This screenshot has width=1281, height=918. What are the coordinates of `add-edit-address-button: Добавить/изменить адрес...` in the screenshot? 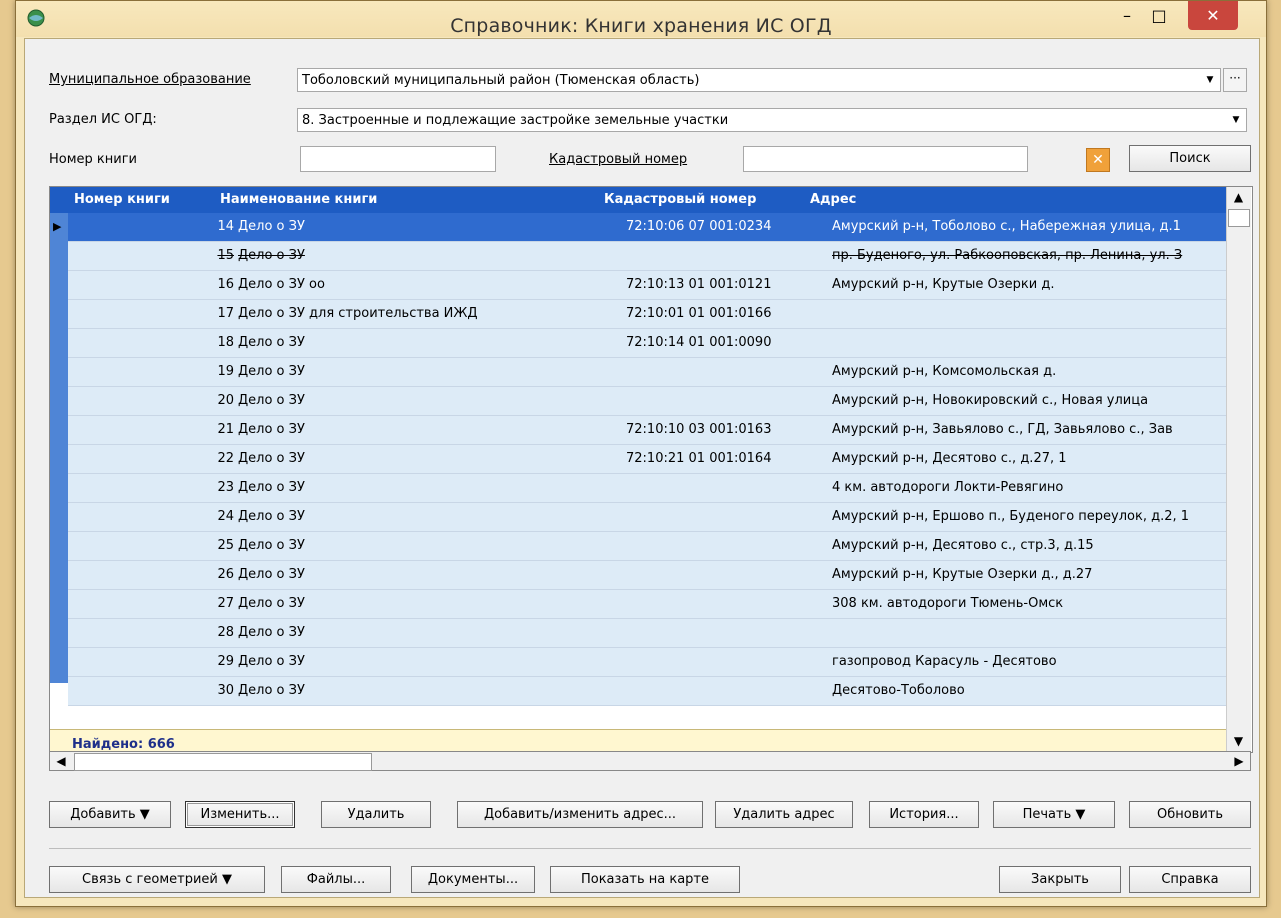 It's located at (580, 814).